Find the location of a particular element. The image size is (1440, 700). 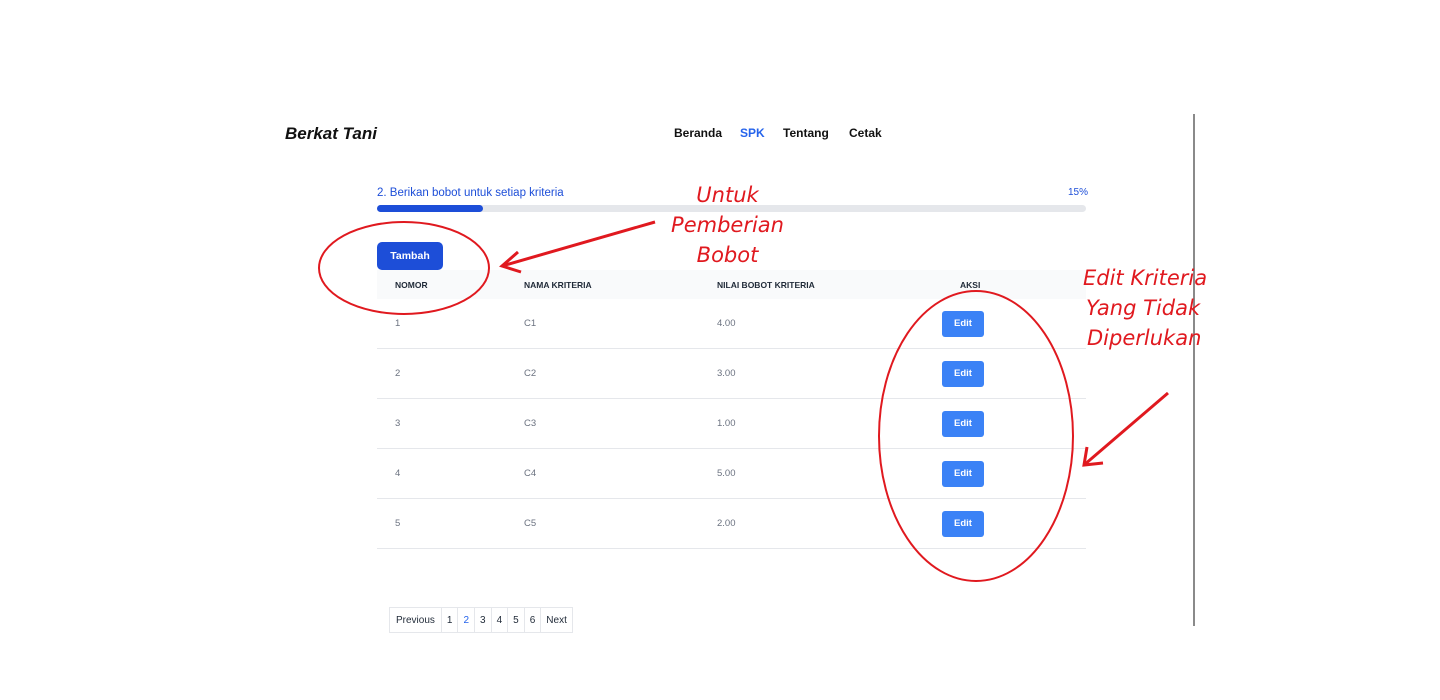

table-row: 2 C2 3.00 Edit is located at coordinates (731, 374).